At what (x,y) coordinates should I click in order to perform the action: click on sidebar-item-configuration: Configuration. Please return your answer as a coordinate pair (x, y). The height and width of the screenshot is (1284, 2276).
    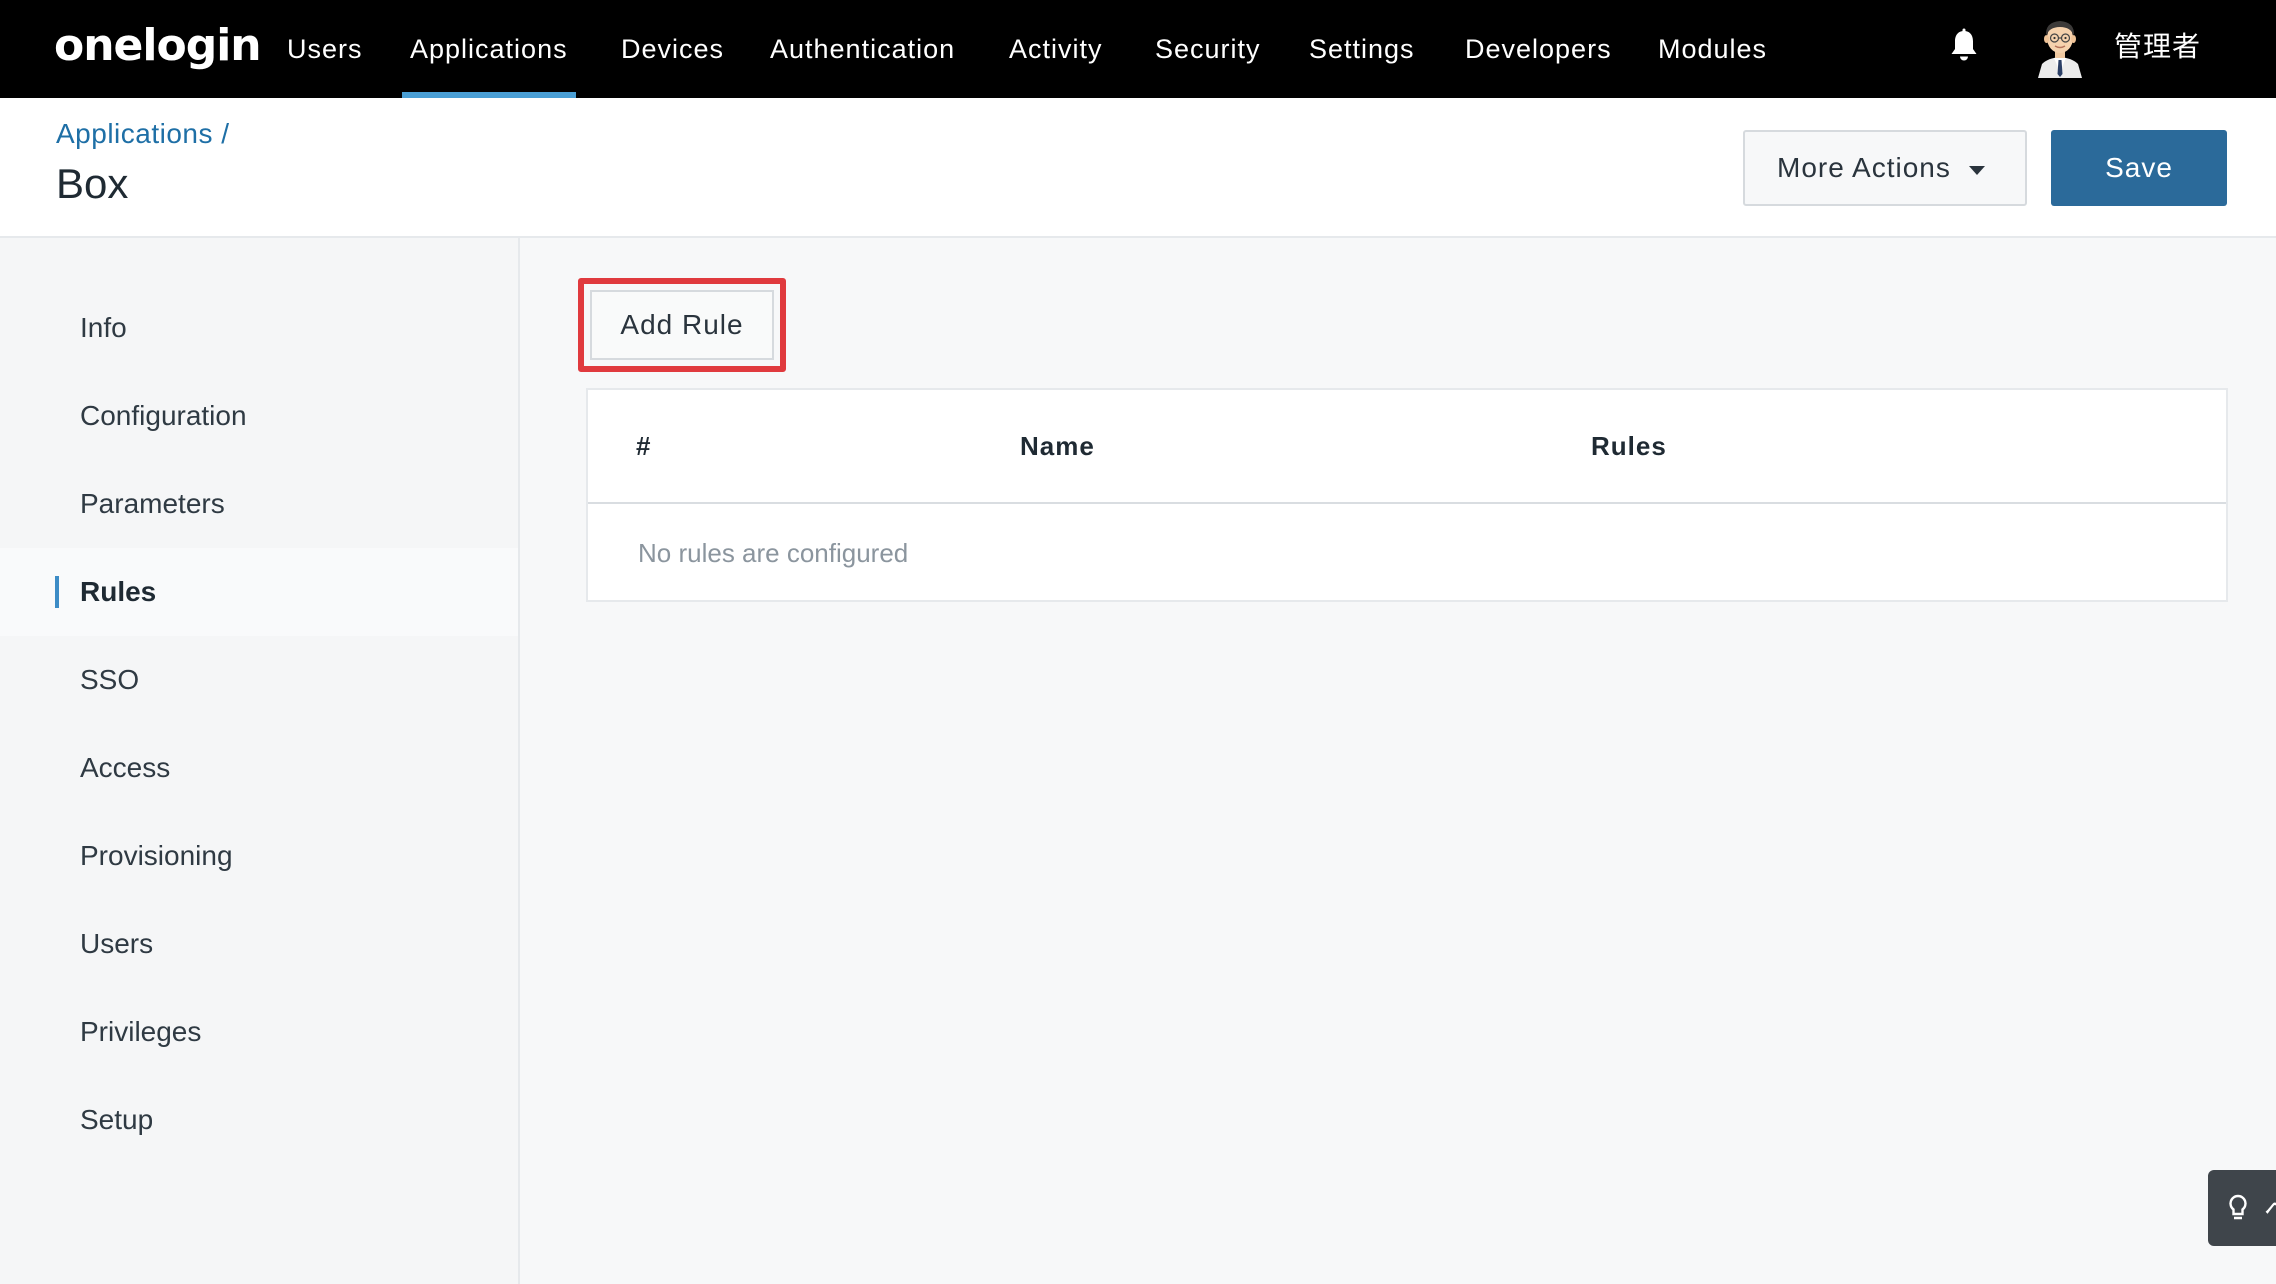
    Looking at the image, I should click on (259, 416).